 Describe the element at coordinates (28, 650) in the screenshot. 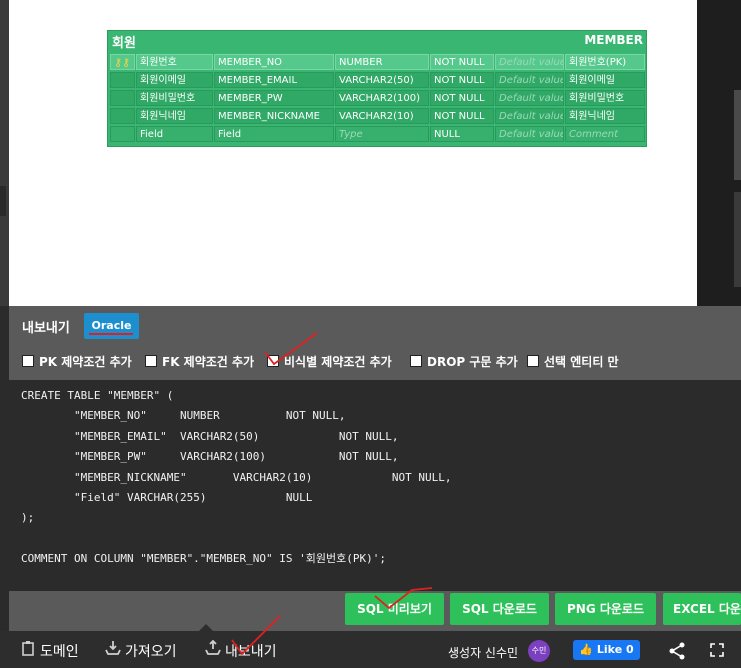

I see `clipboard-icon` at that location.